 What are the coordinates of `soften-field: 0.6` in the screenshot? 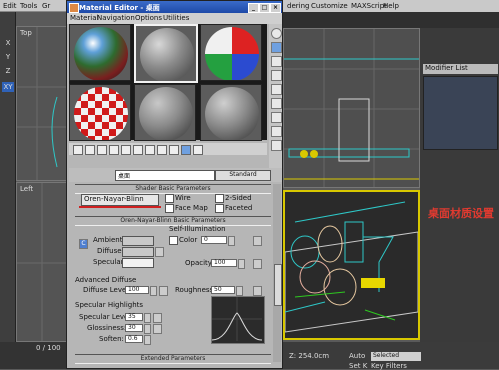 It's located at (134, 339).